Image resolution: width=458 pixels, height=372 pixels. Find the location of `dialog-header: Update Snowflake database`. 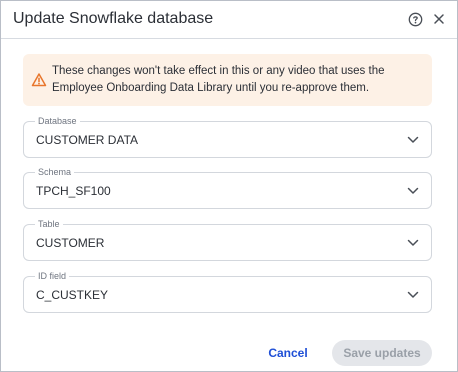

dialog-header: Update Snowflake database is located at coordinates (230, 20).